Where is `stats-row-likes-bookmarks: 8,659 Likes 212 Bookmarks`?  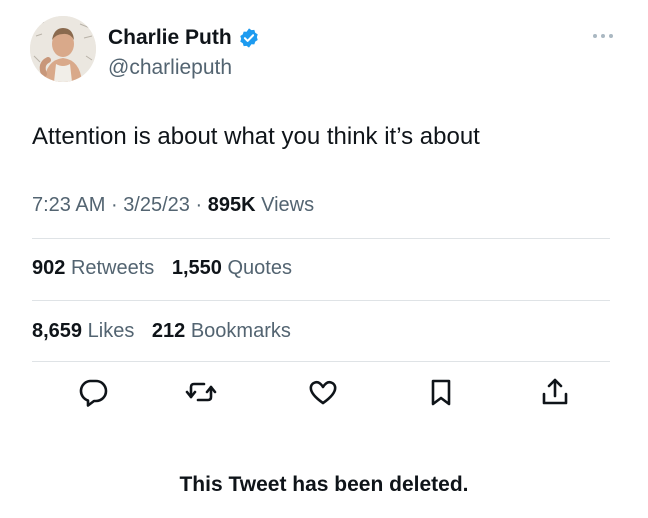 stats-row-likes-bookmarks: 8,659 Likes 212 Bookmarks is located at coordinates (167, 331).